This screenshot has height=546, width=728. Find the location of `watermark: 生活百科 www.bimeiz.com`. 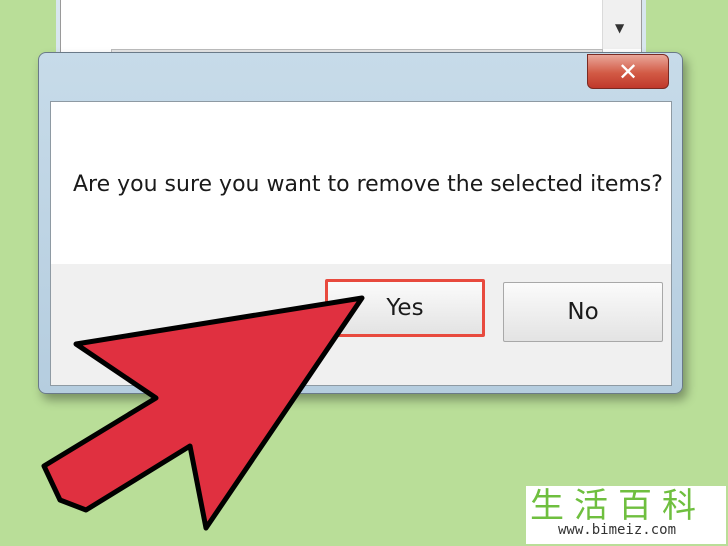

watermark: 生活百科 www.bimeiz.com is located at coordinates (626, 515).